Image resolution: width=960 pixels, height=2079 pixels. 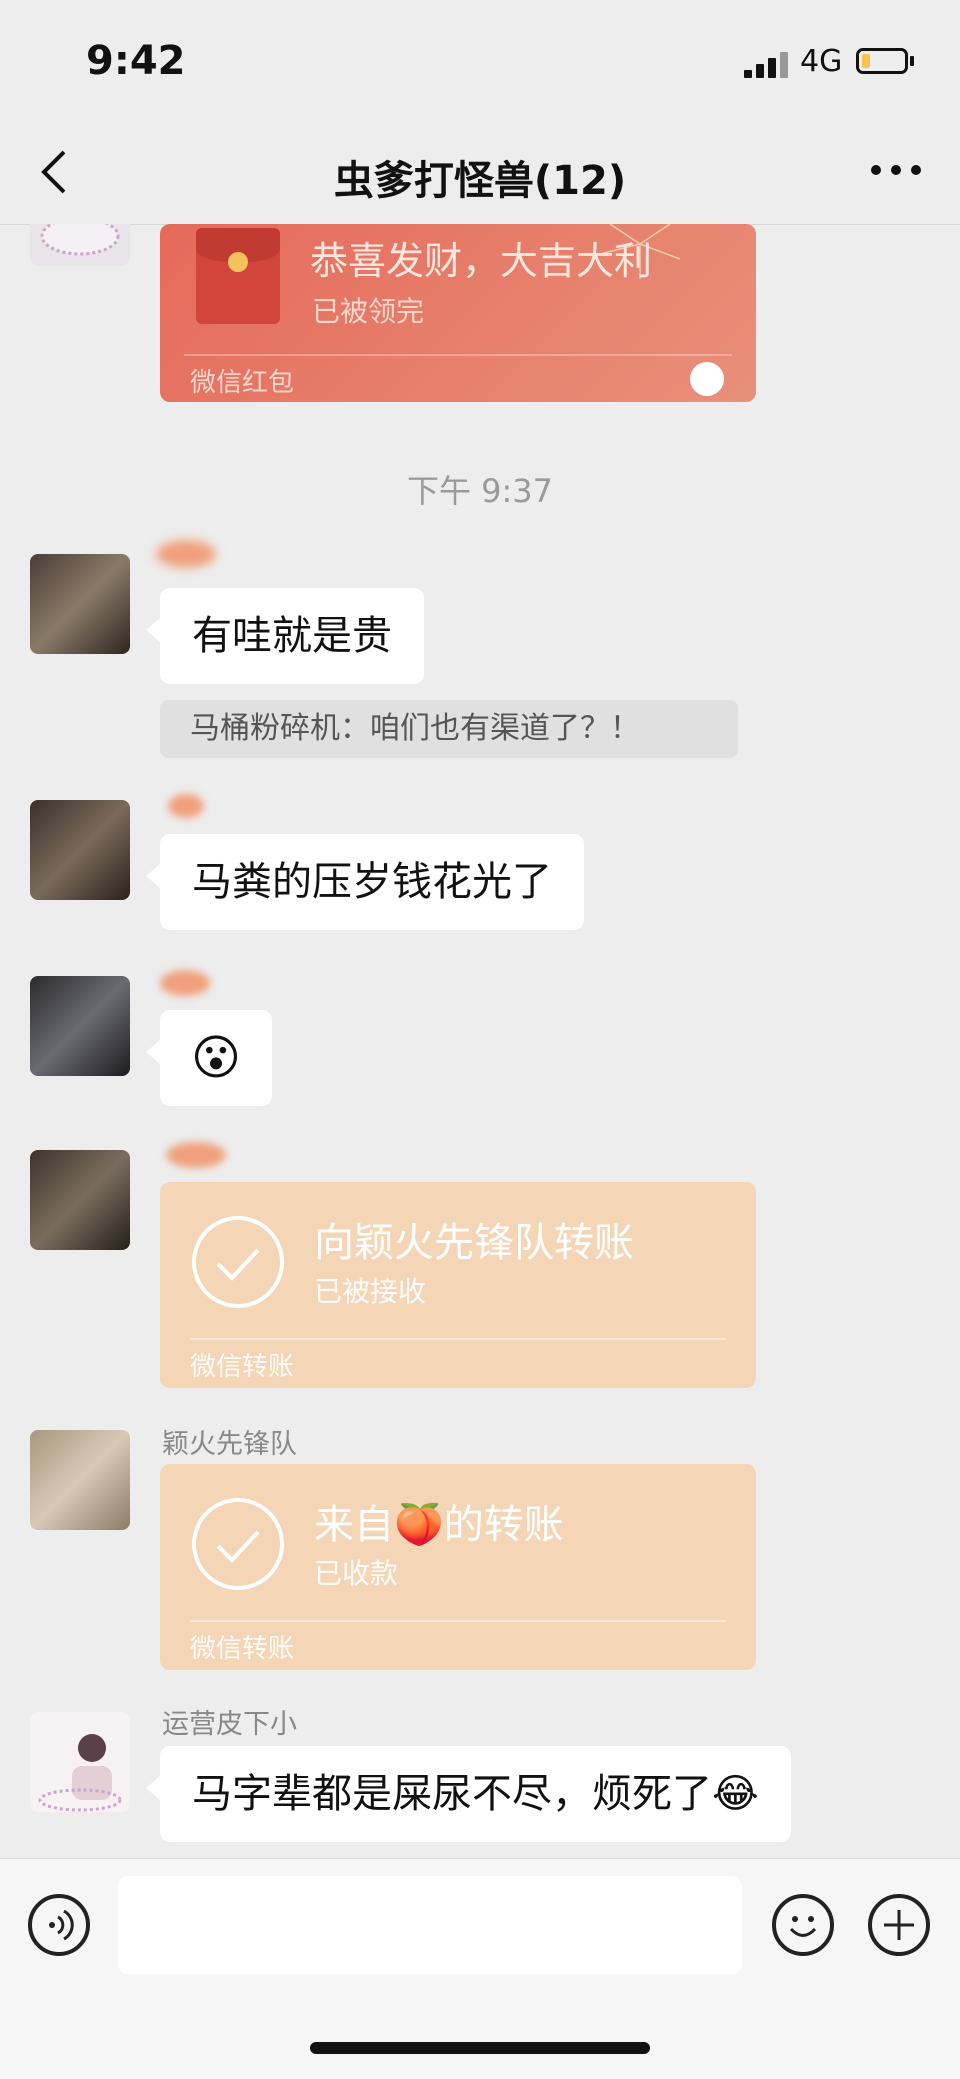 I want to click on quoted-message: 马桶粉碎机：咱们也有渠道了？！, so click(x=449, y=729).